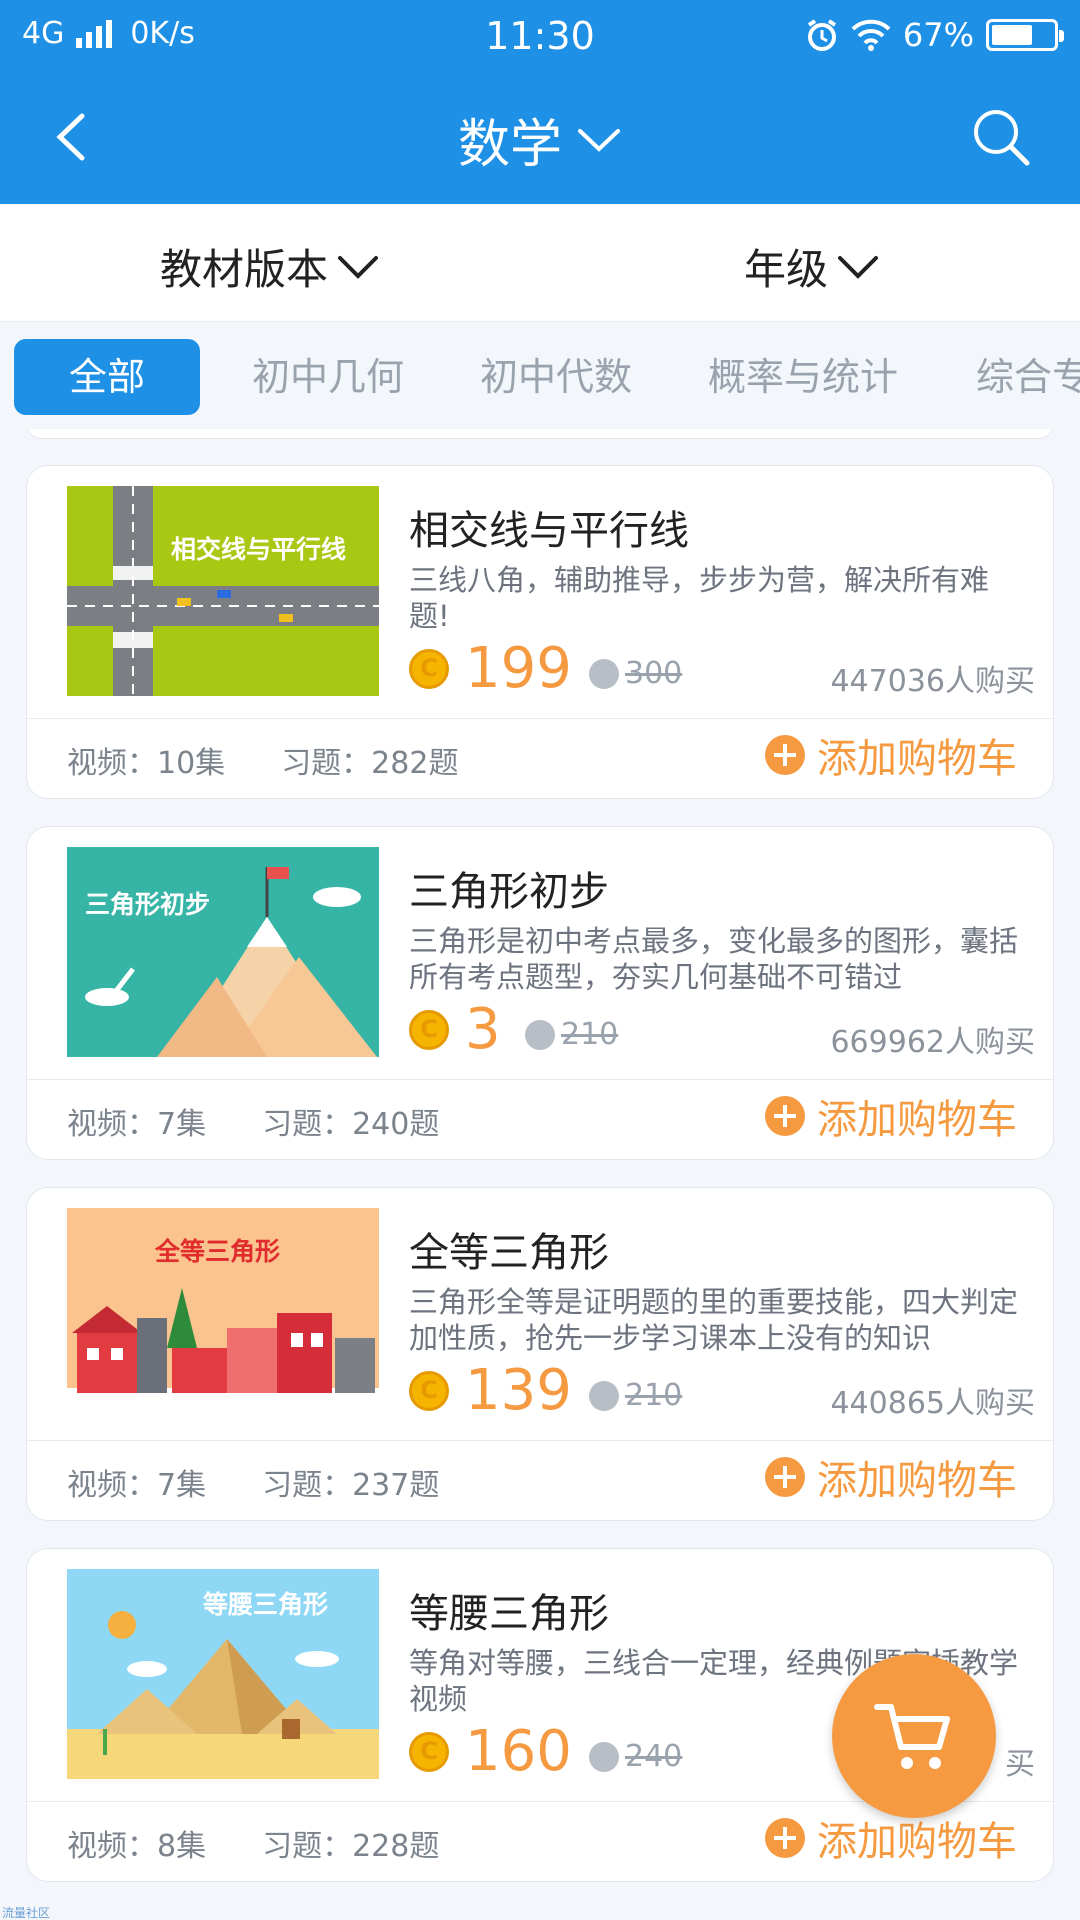  What do you see at coordinates (821, 35) in the screenshot?
I see `alarm-icon` at bounding box center [821, 35].